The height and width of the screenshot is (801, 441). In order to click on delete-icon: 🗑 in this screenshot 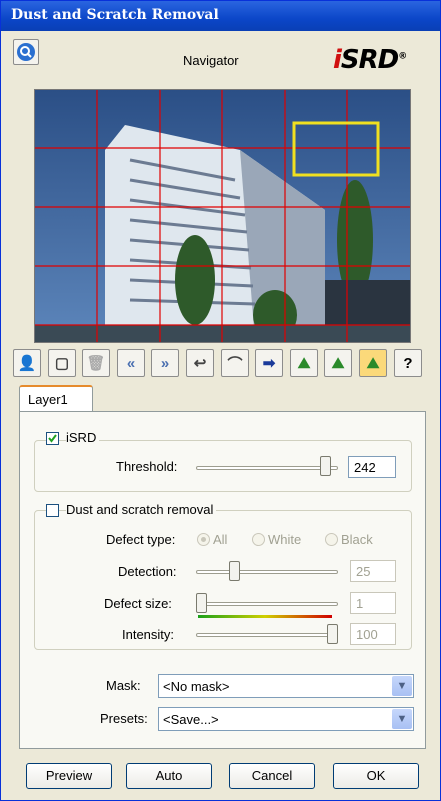, I will do `click(96, 363)`.